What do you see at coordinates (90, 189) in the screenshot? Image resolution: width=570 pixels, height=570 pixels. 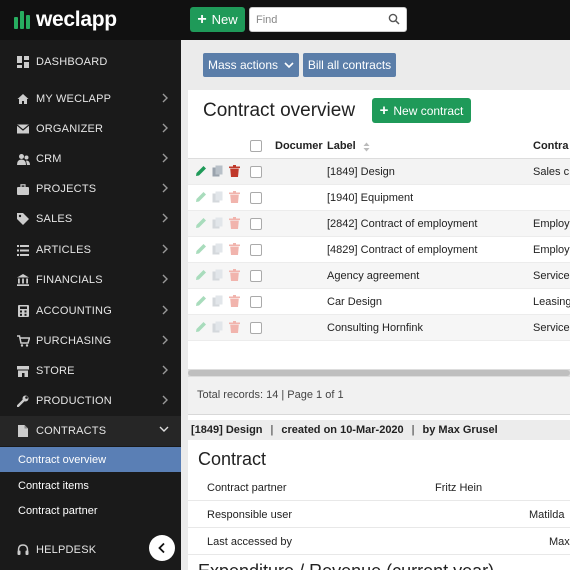 I see `sidebar-item-projects: PROJECTS` at bounding box center [90, 189].